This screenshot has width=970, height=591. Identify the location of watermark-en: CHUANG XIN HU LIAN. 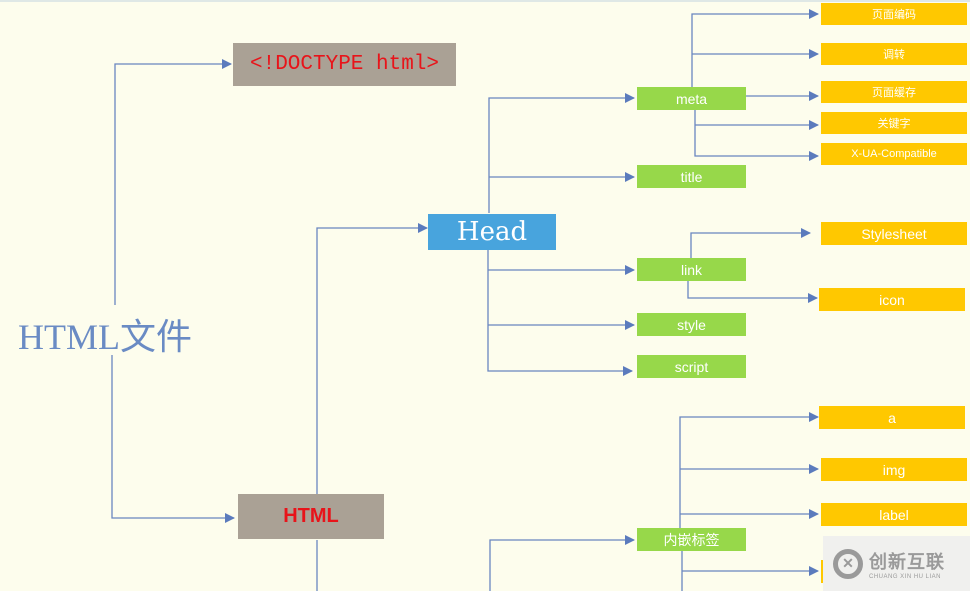
(905, 576).